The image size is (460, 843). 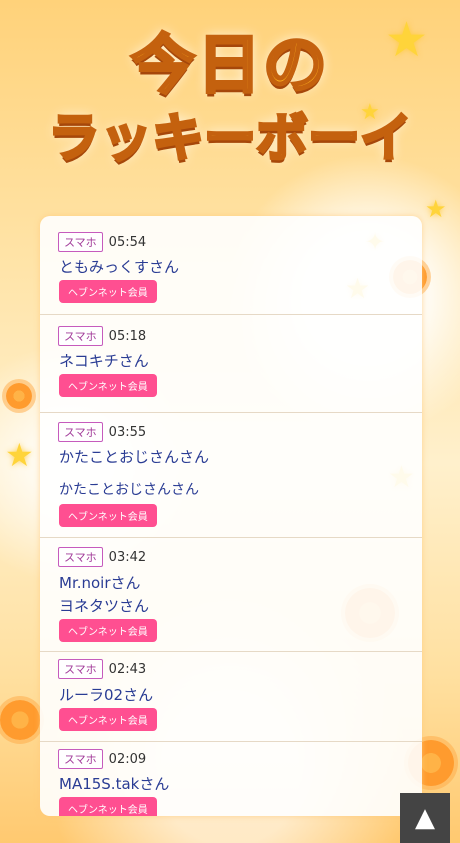 I want to click on access-time: 05:54, so click(x=127, y=242).